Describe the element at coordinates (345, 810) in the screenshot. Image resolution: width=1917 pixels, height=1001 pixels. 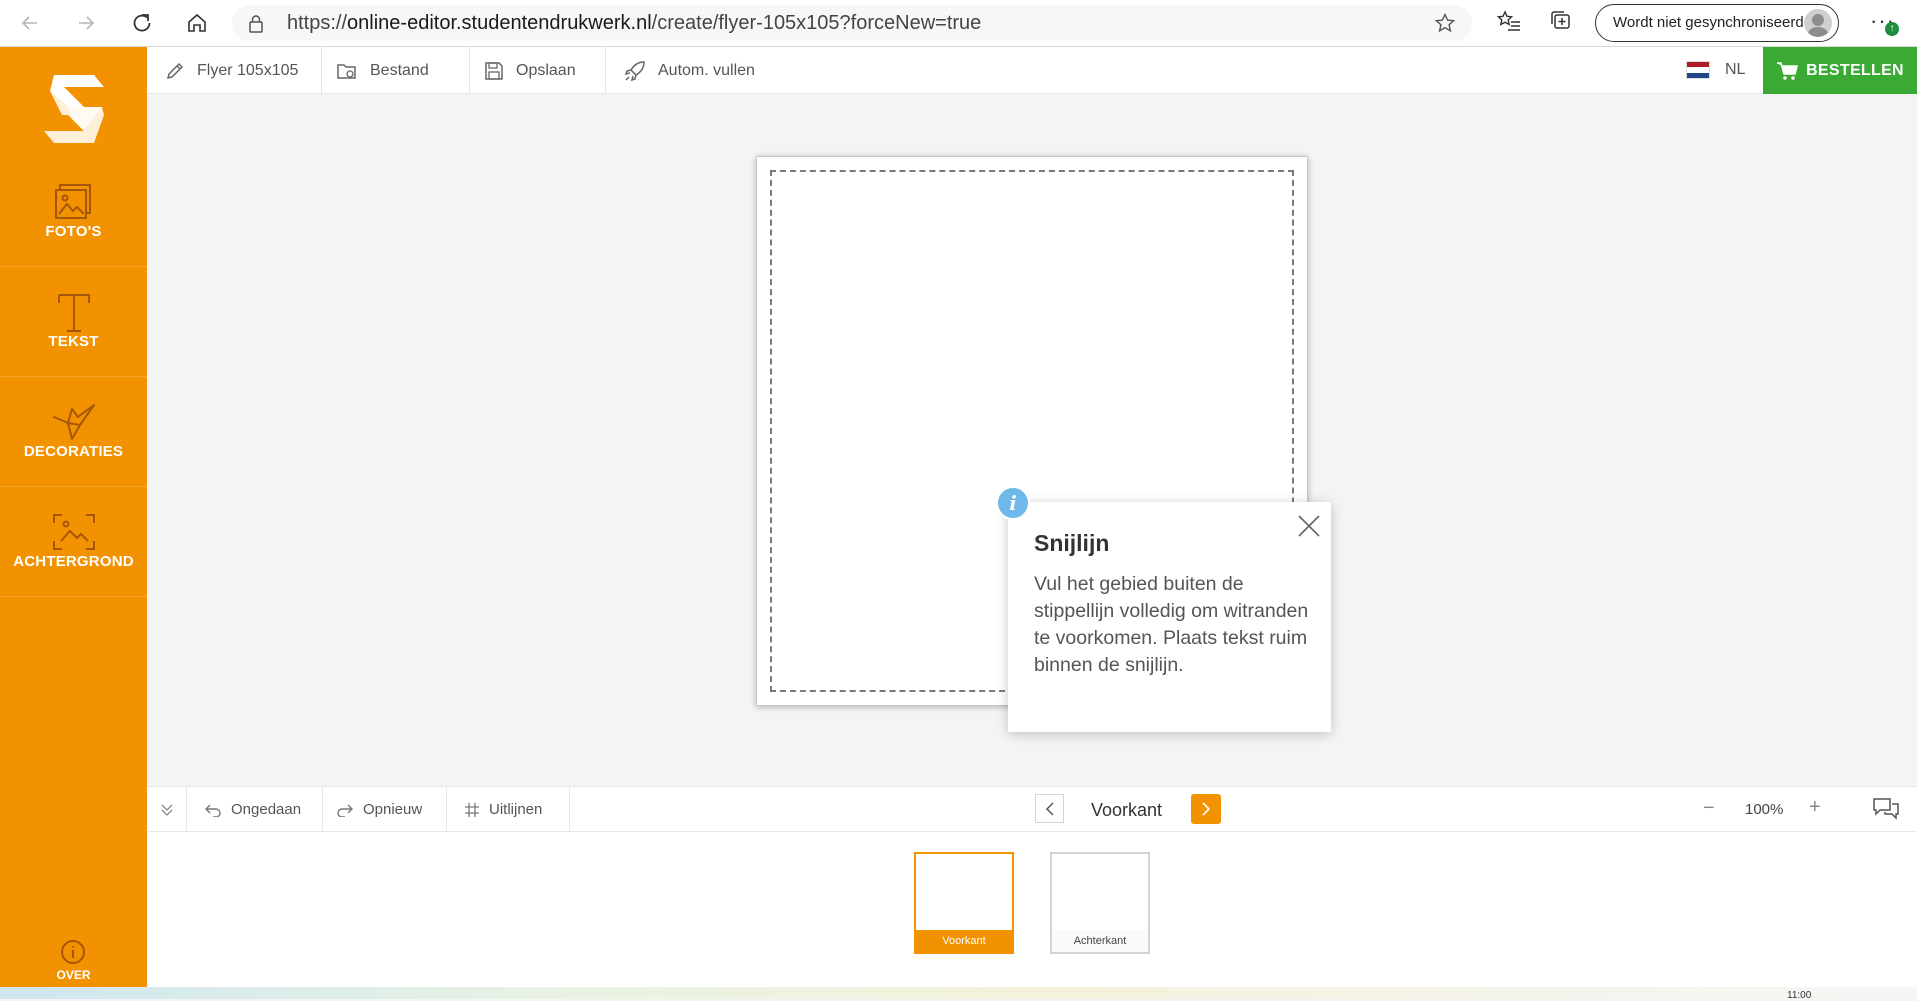
I see `redo-icon` at that location.